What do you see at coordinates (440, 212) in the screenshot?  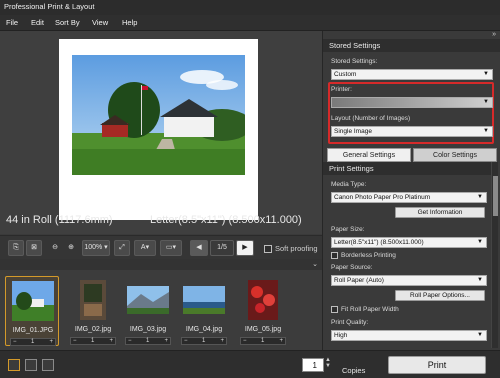 I see `get-information-button: Get Information` at bounding box center [440, 212].